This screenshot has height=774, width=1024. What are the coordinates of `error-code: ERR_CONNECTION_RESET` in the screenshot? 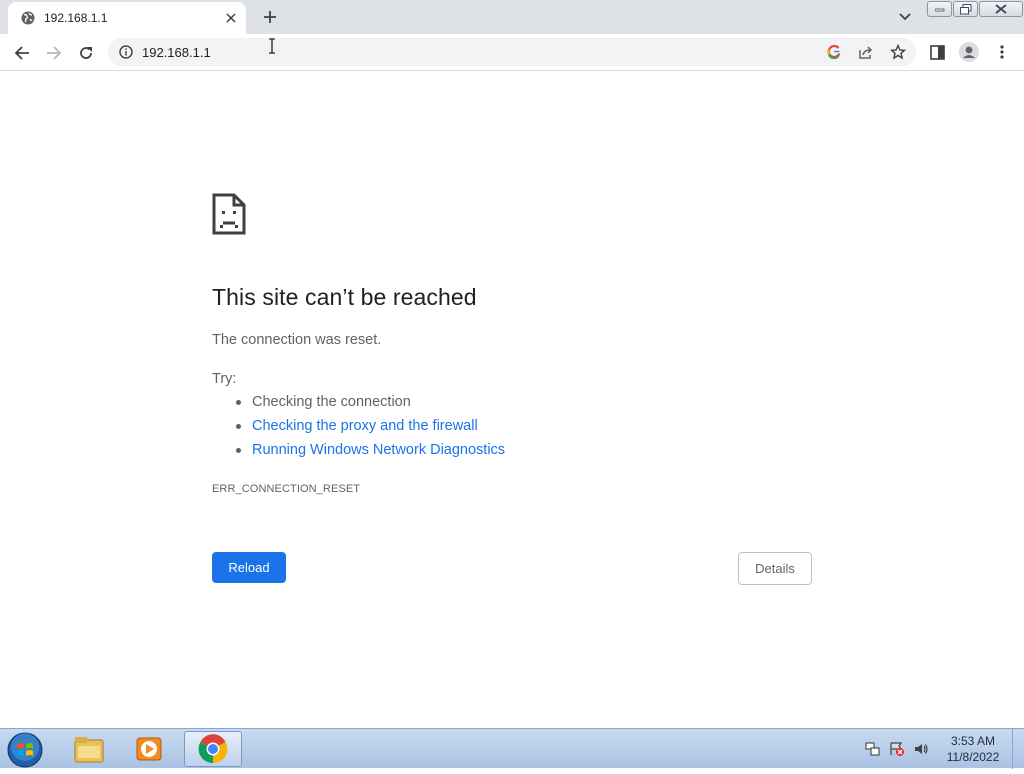 It's located at (286, 489).